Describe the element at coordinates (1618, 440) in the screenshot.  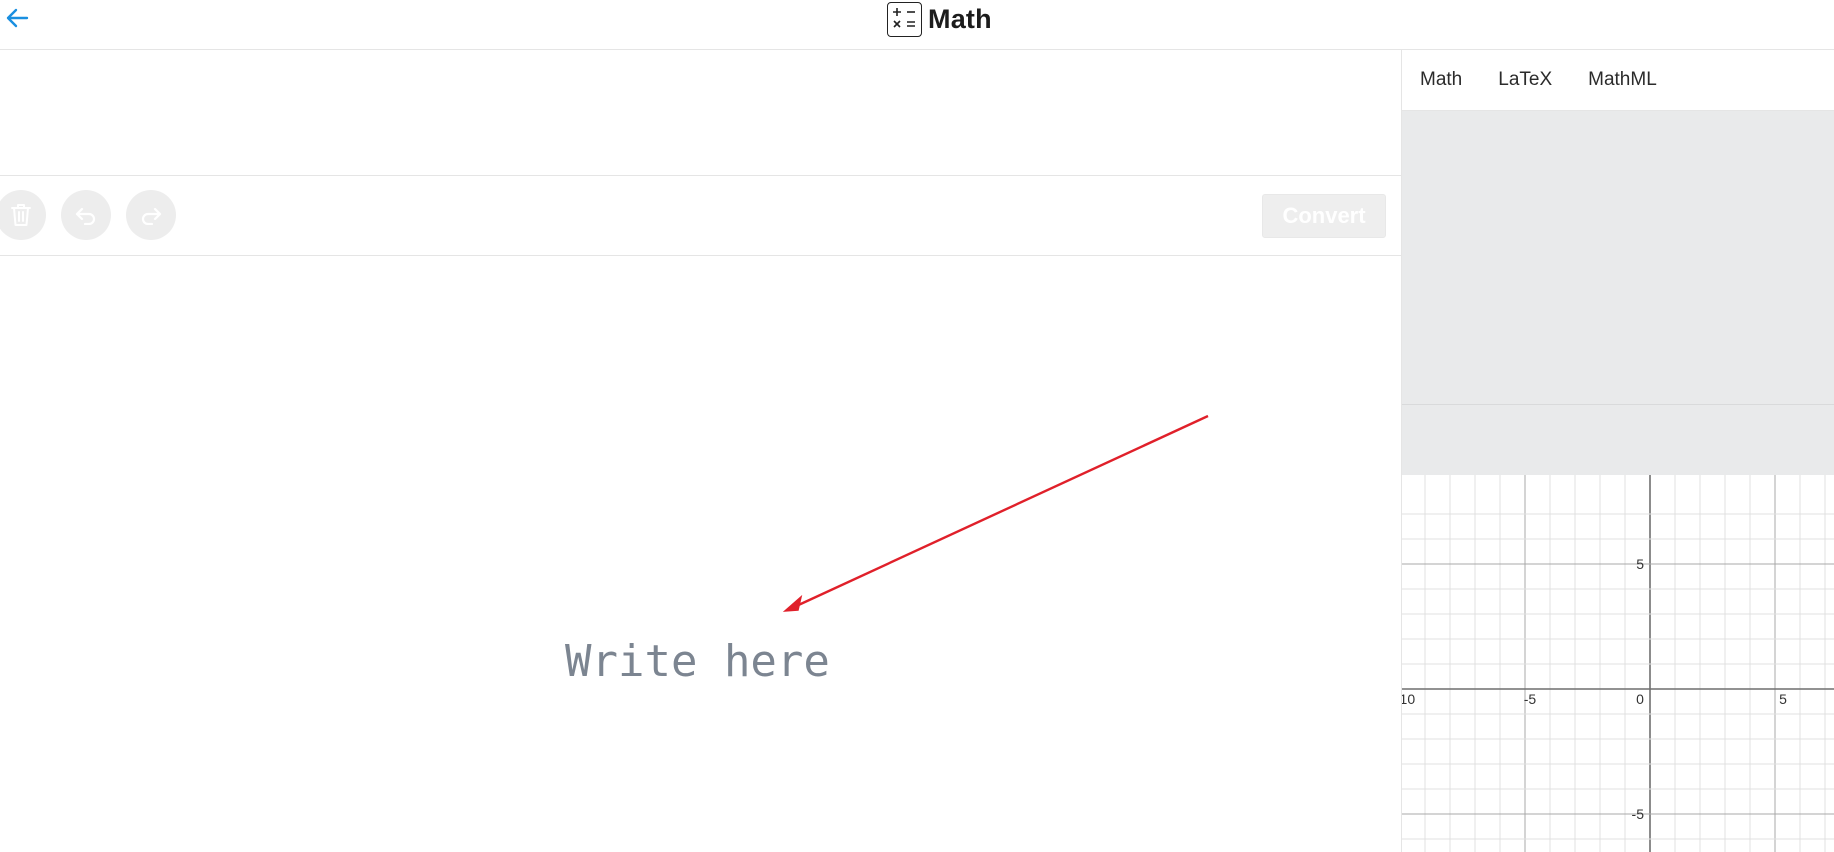
I see `result-strip` at that location.